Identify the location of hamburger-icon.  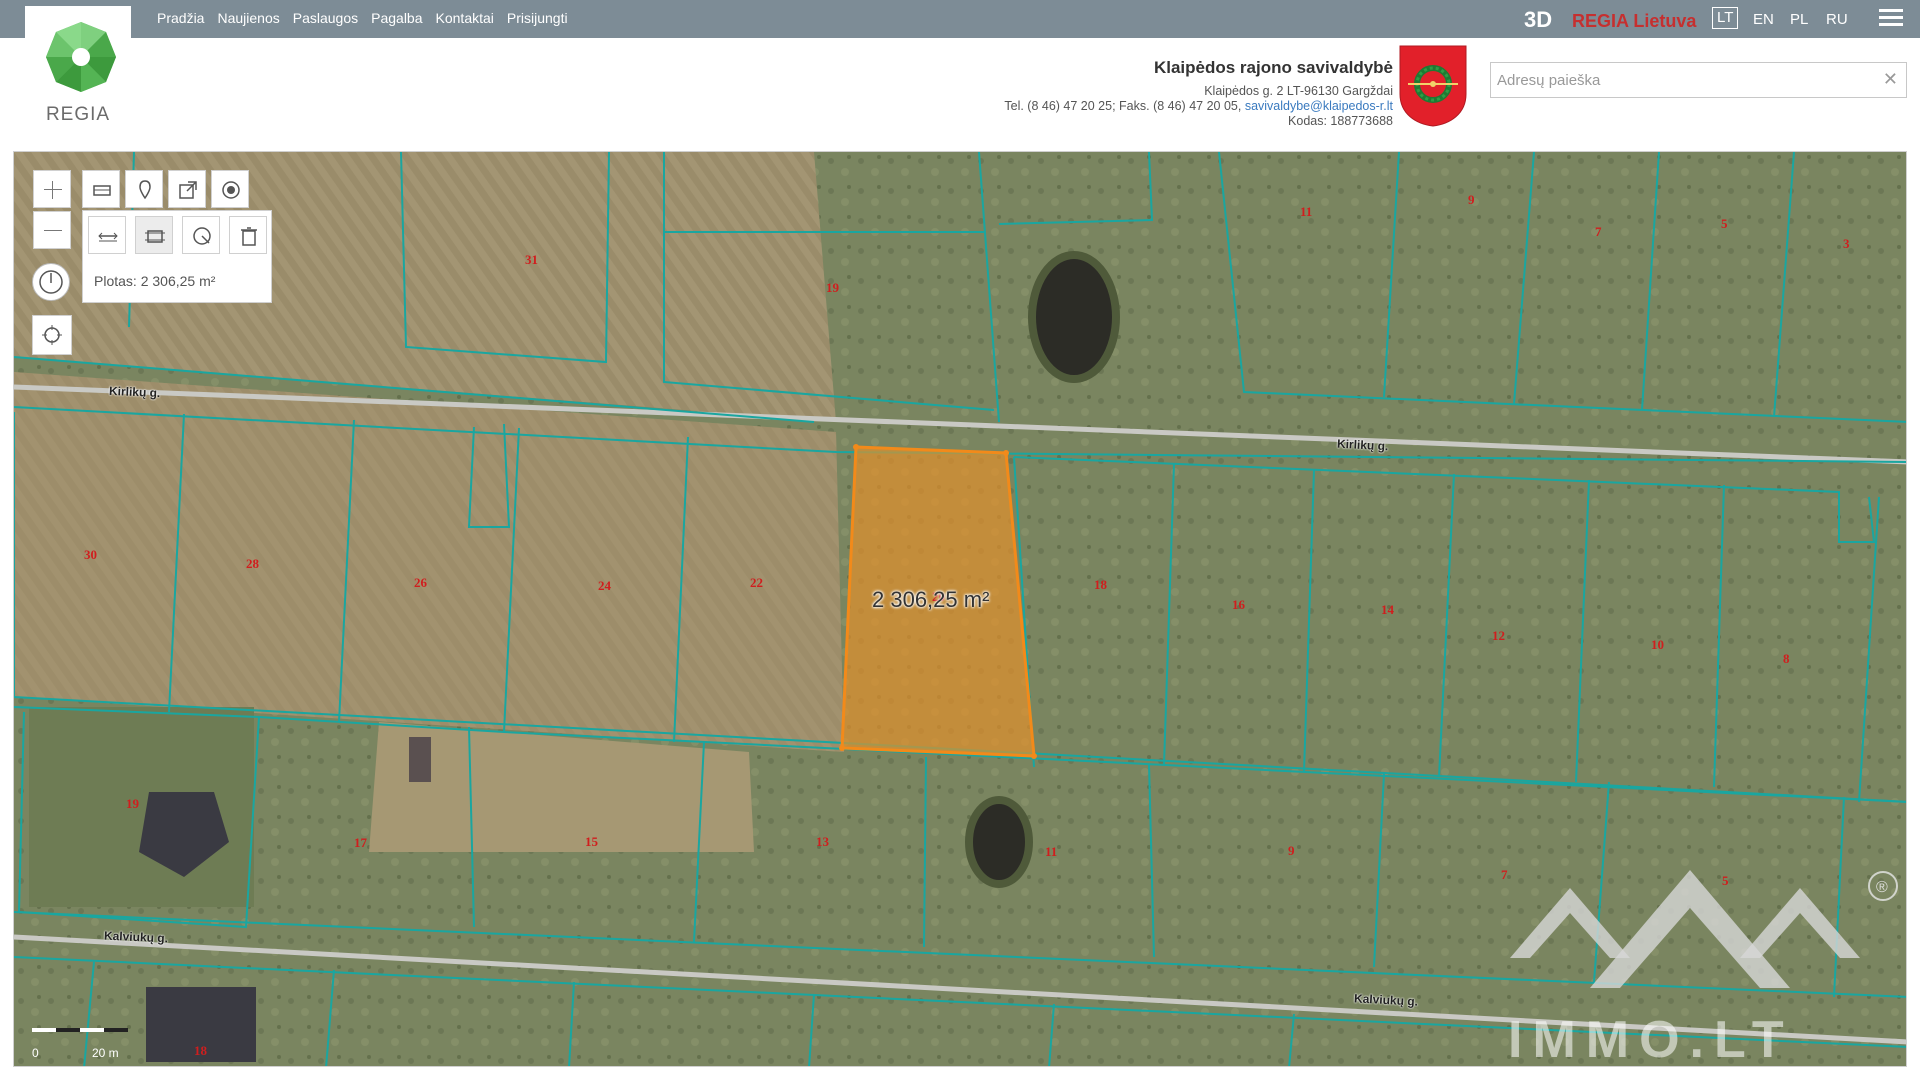
(1891, 19).